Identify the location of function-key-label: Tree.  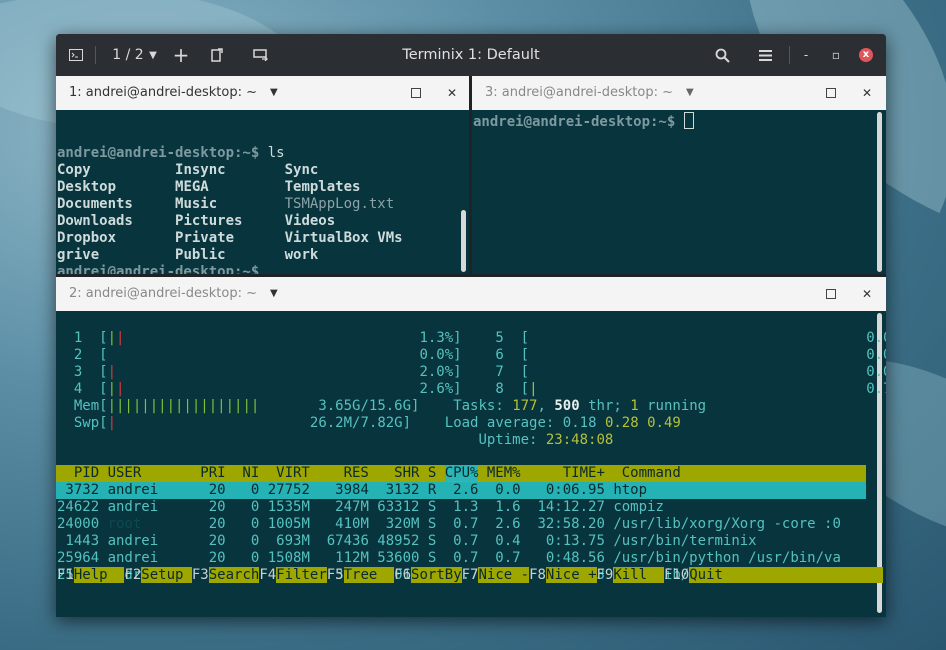
(369, 575).